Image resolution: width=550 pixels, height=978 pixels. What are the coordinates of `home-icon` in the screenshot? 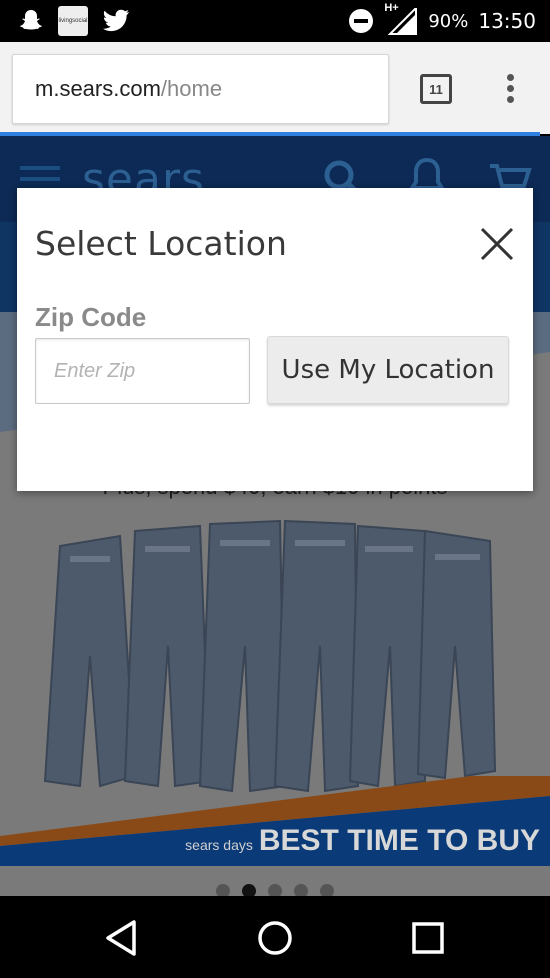 It's located at (275, 938).